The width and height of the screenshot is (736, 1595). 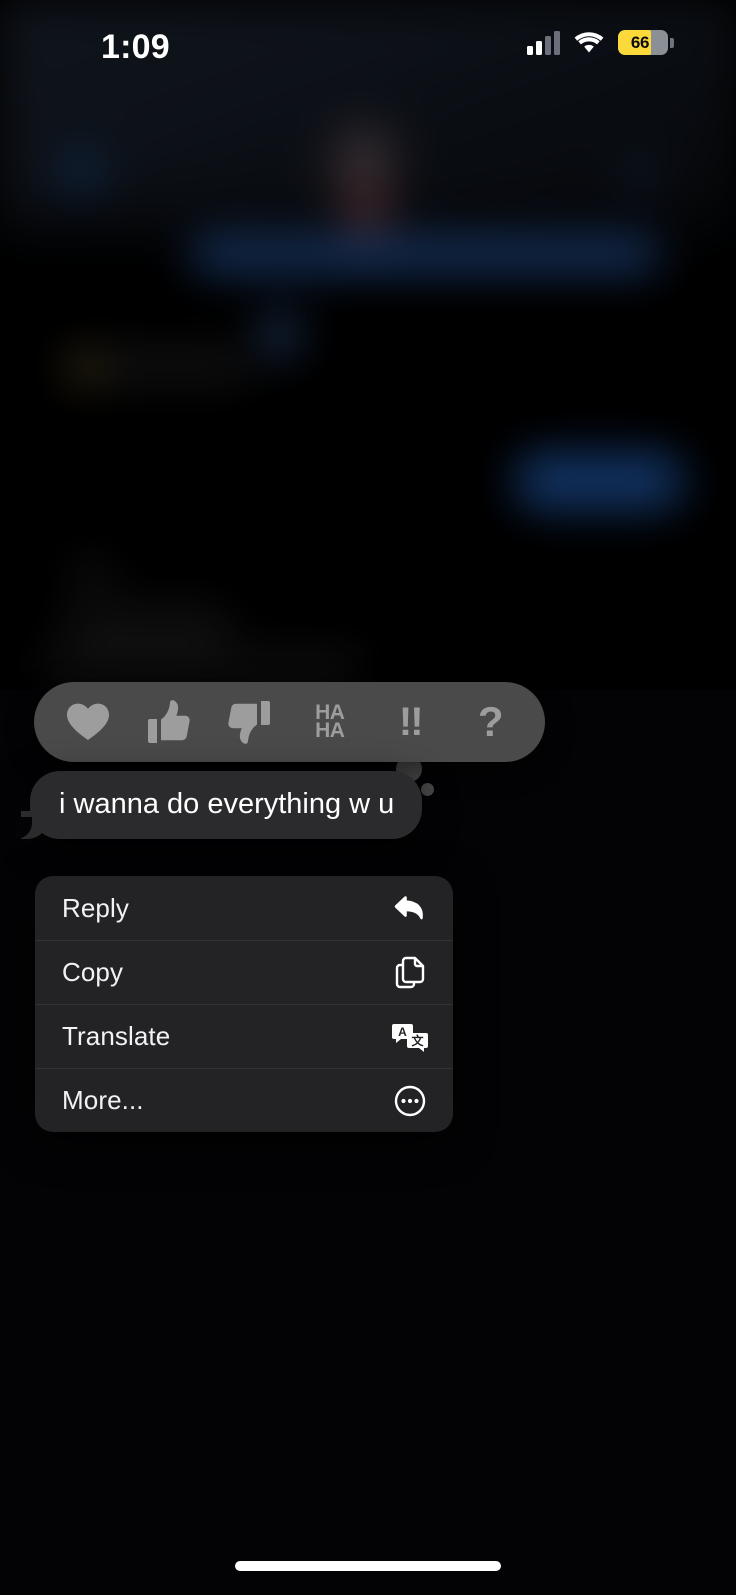 I want to click on focused-message-bubble: i wanna do everything w u, so click(x=219, y=805).